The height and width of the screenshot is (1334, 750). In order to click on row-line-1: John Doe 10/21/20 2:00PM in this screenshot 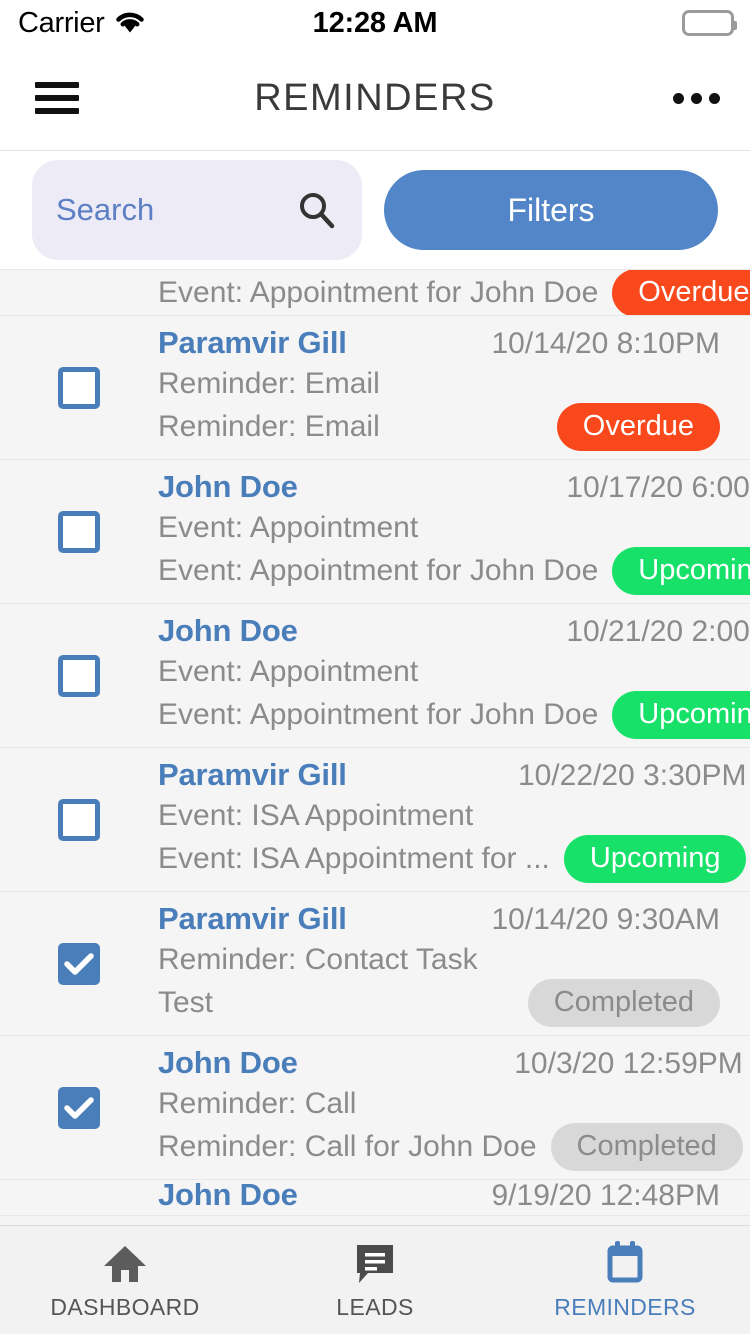, I will do `click(454, 631)`.